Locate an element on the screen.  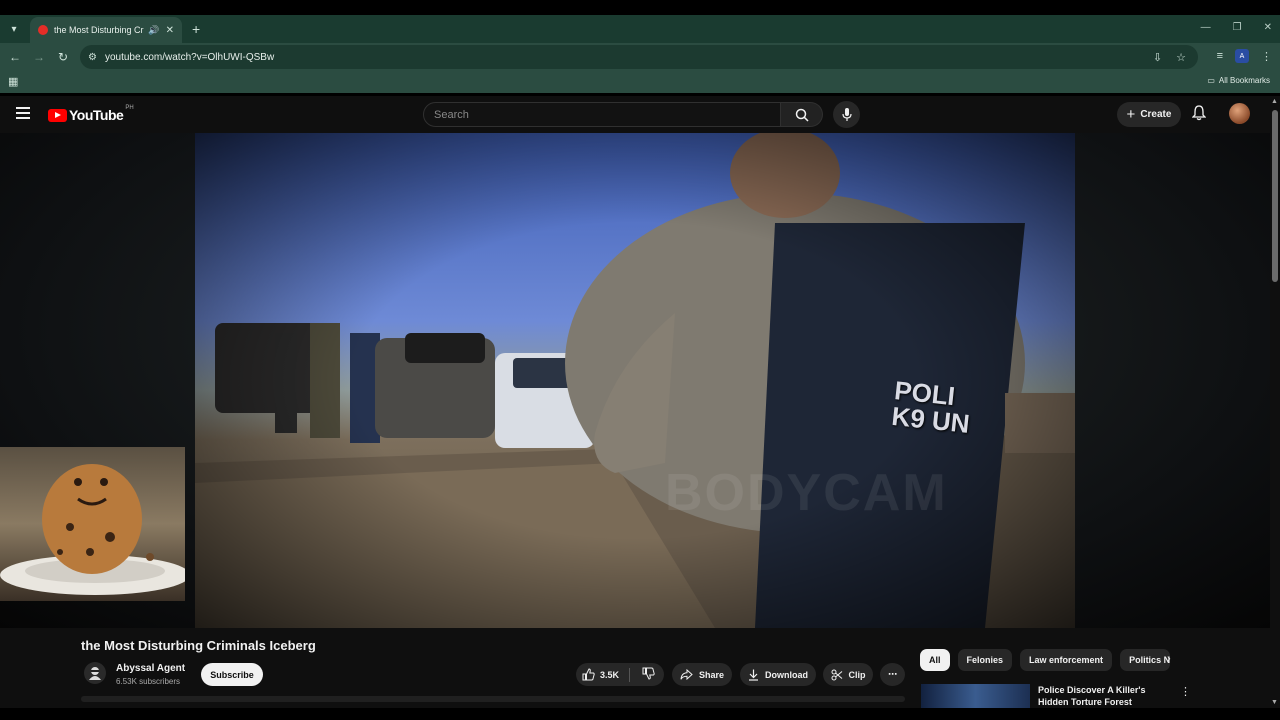
media-controls-icon: ≡ is located at coordinates (1220, 56).